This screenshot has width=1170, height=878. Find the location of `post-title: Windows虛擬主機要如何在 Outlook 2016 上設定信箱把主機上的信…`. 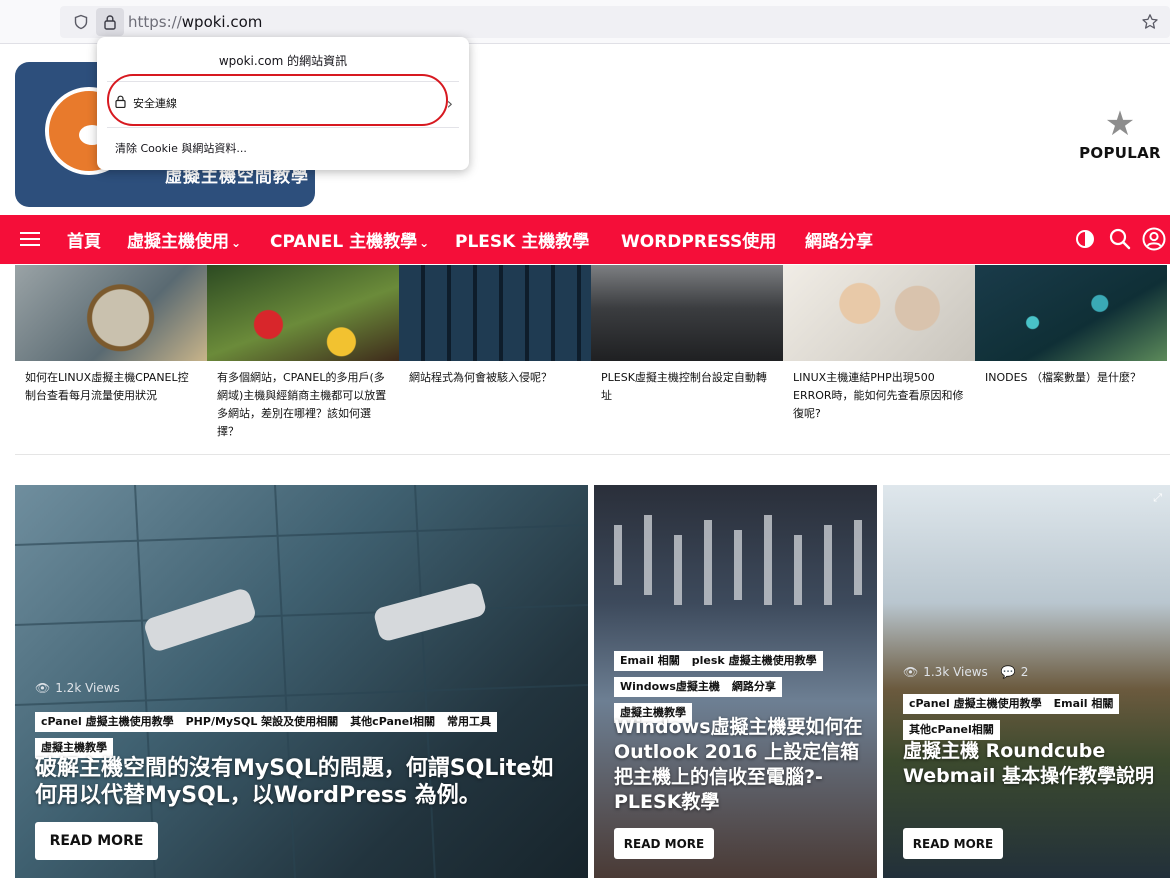

post-title: Windows虛擬主機要如何在 Outlook 2016 上設定信箱把主機上的信… is located at coordinates (740, 765).